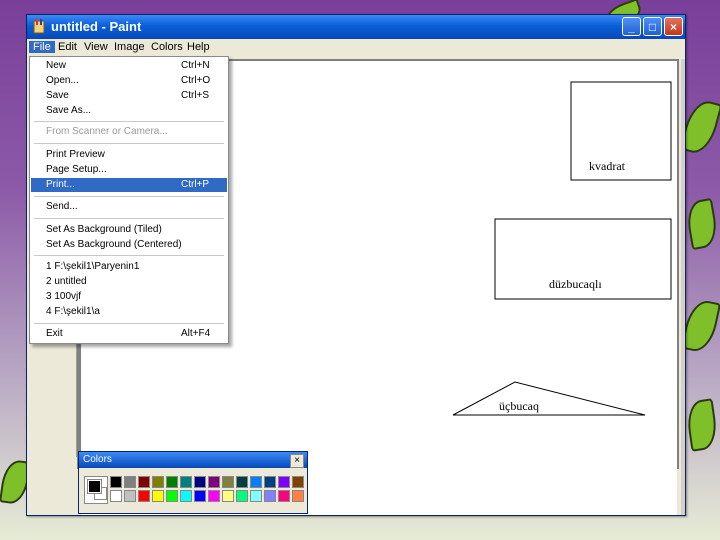  I want to click on close-button: ×, so click(673, 26).